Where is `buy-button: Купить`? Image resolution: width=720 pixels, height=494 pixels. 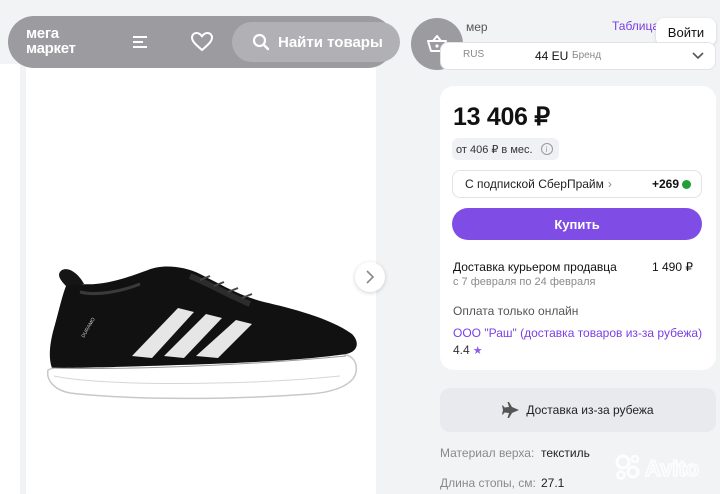
buy-button: Купить is located at coordinates (577, 224).